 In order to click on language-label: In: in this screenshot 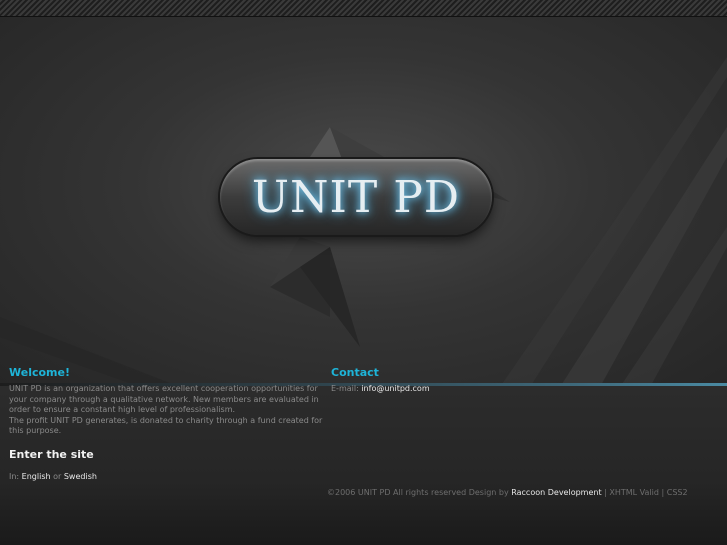, I will do `click(14, 476)`.